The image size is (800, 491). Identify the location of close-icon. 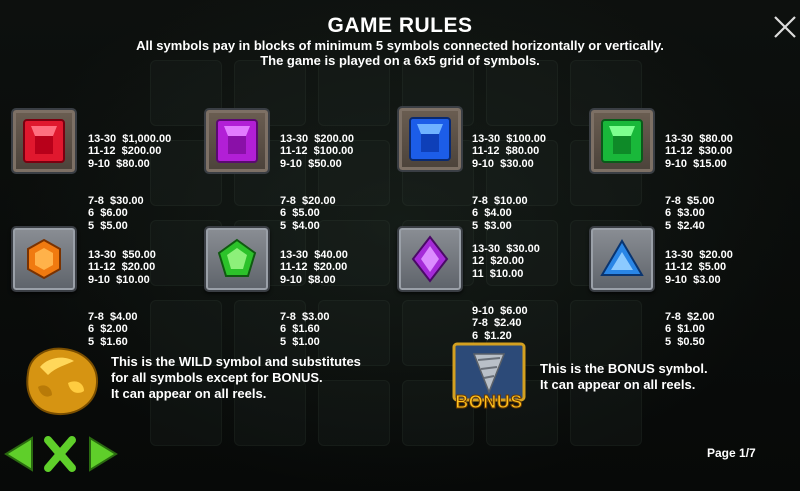
(785, 27).